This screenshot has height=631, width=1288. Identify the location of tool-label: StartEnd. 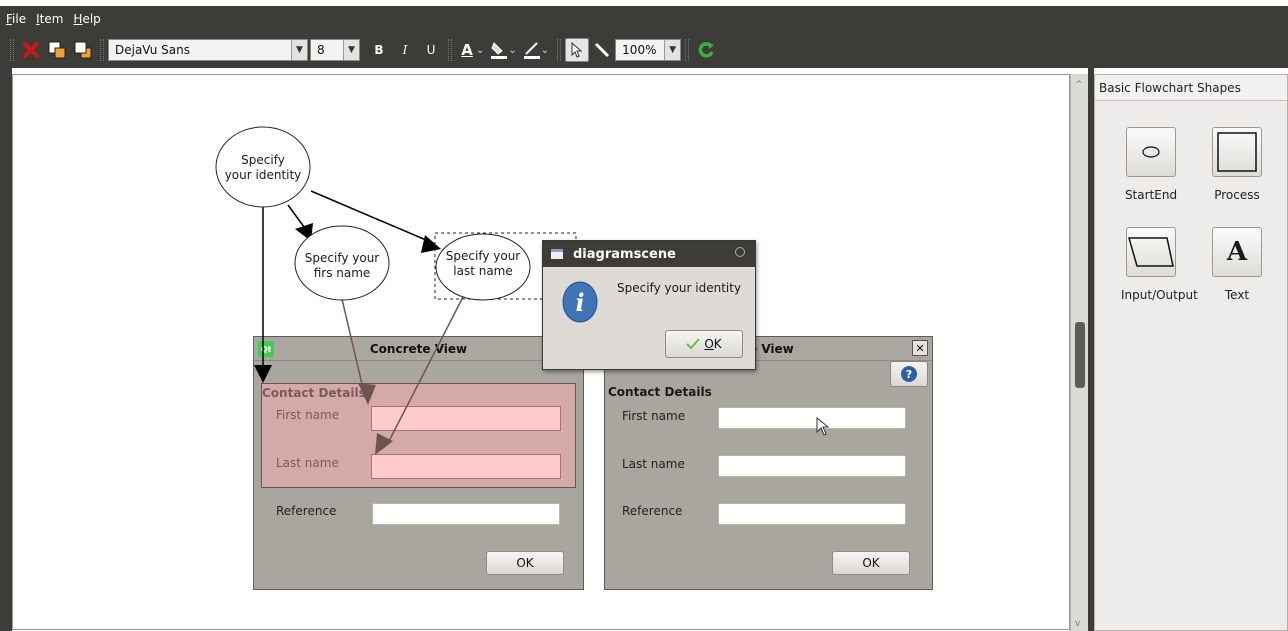
(1151, 195).